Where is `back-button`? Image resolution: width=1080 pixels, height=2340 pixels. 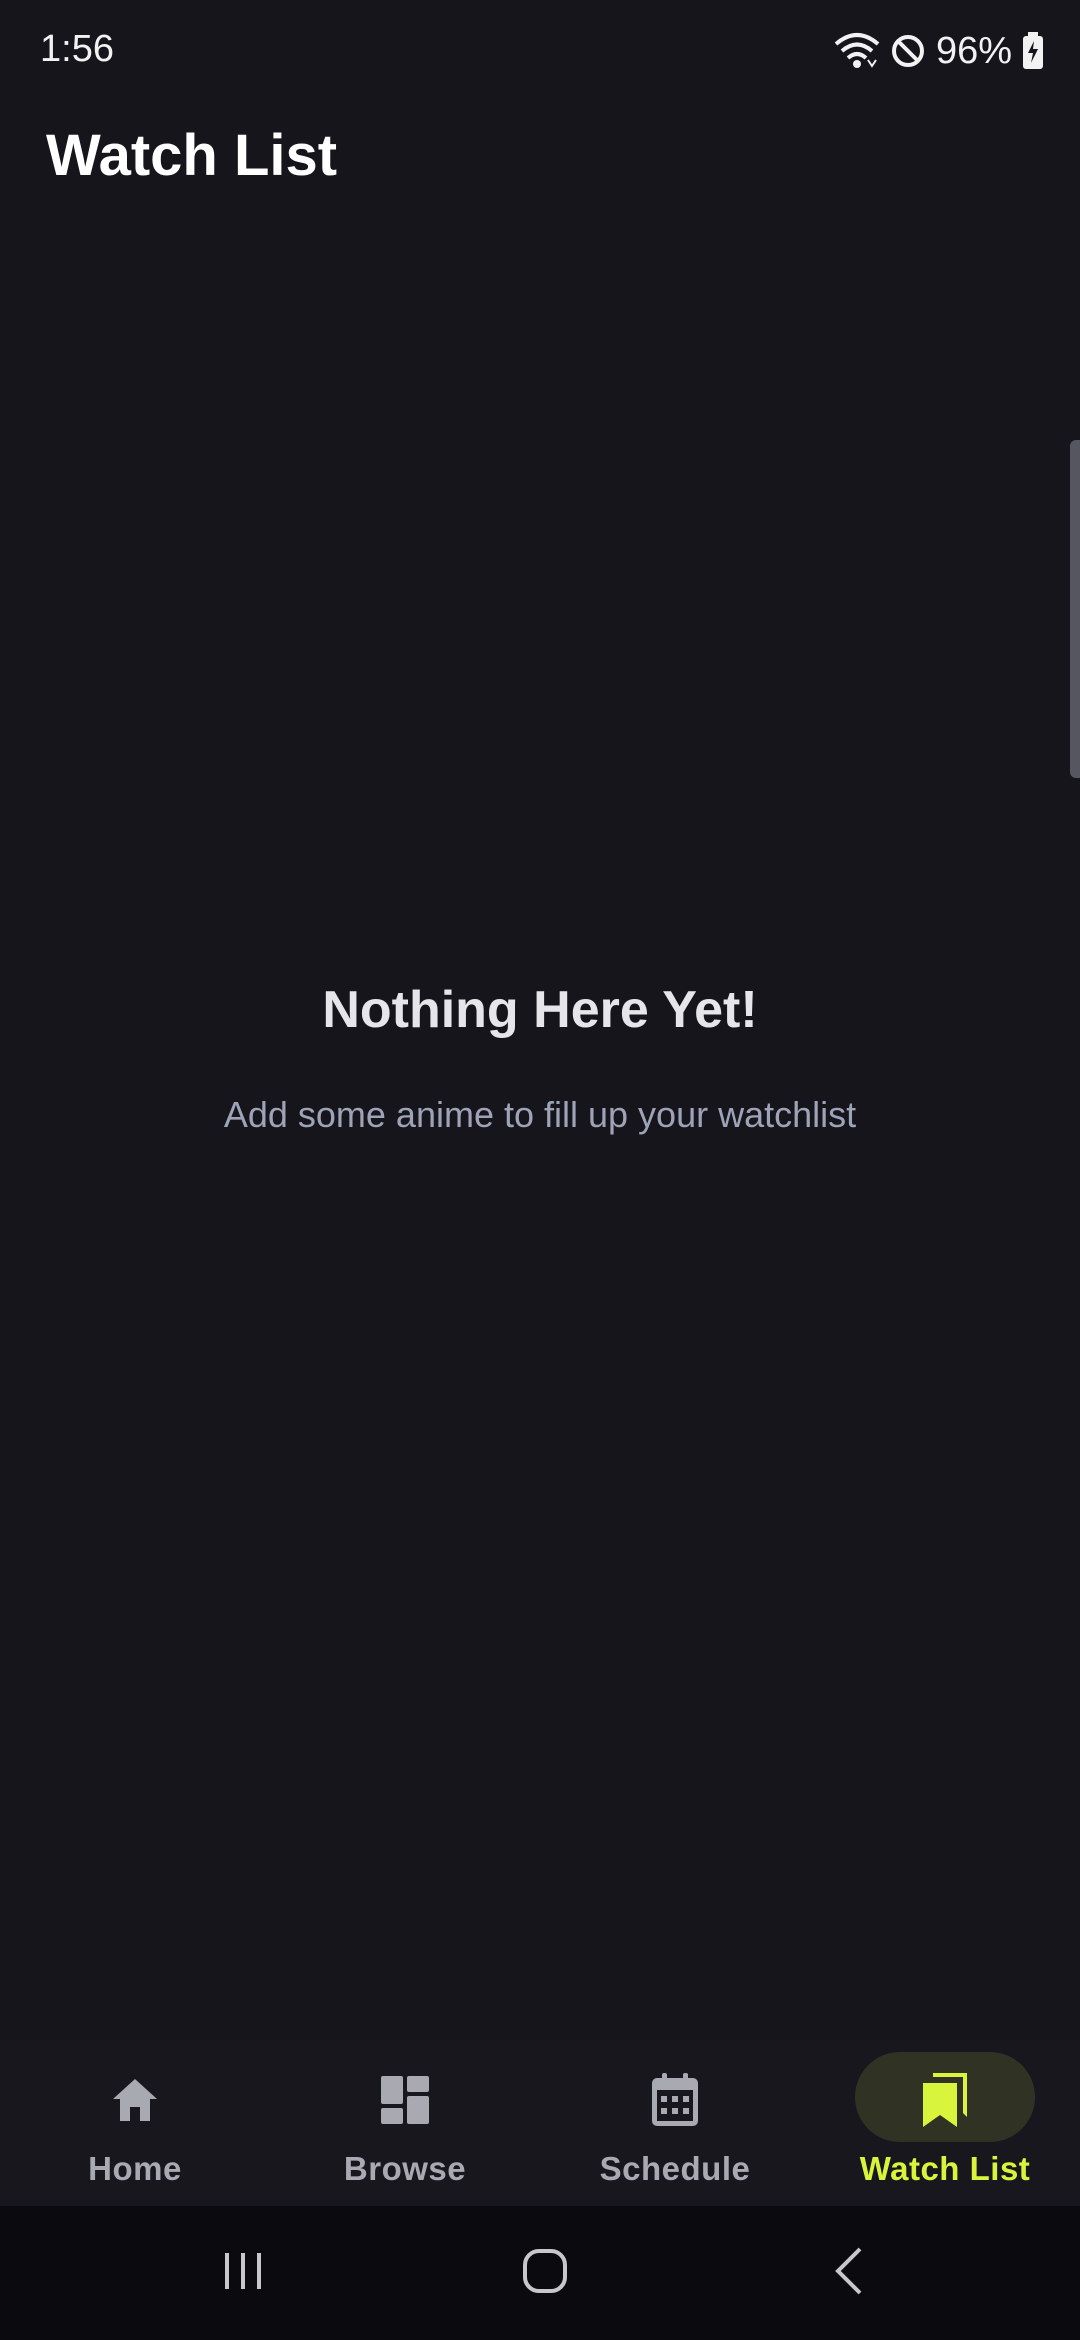 back-button is located at coordinates (848, 2273).